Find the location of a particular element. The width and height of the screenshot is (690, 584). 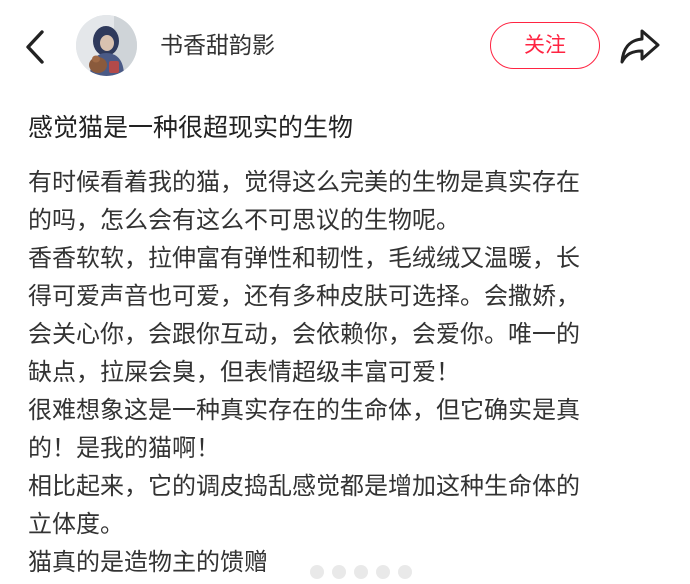

post-body-line: 的吗，怎么会有这么不可思议的生物呢。 is located at coordinates (244, 220).